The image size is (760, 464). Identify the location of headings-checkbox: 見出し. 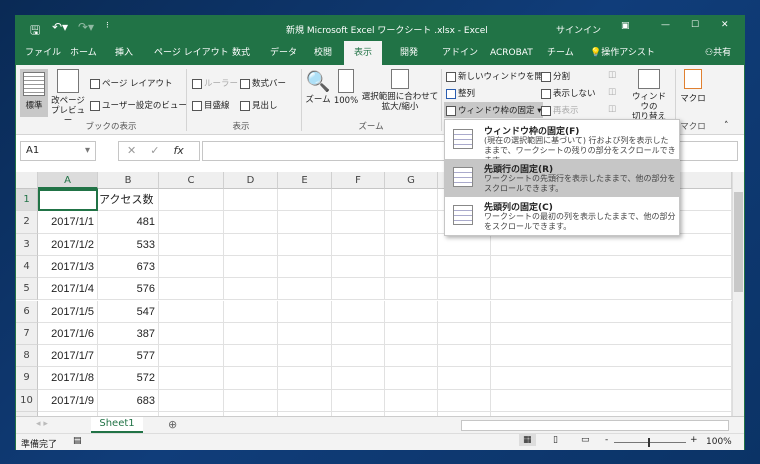
(259, 105).